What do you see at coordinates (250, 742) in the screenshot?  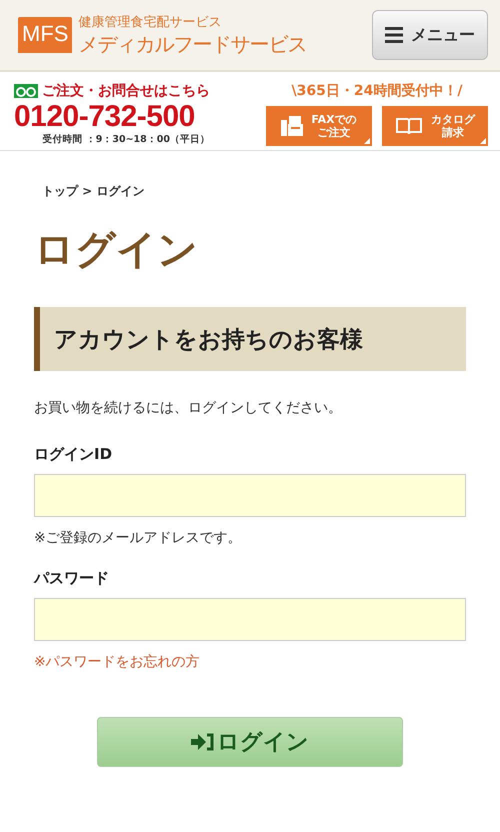 I see `login-button: ログイン` at bounding box center [250, 742].